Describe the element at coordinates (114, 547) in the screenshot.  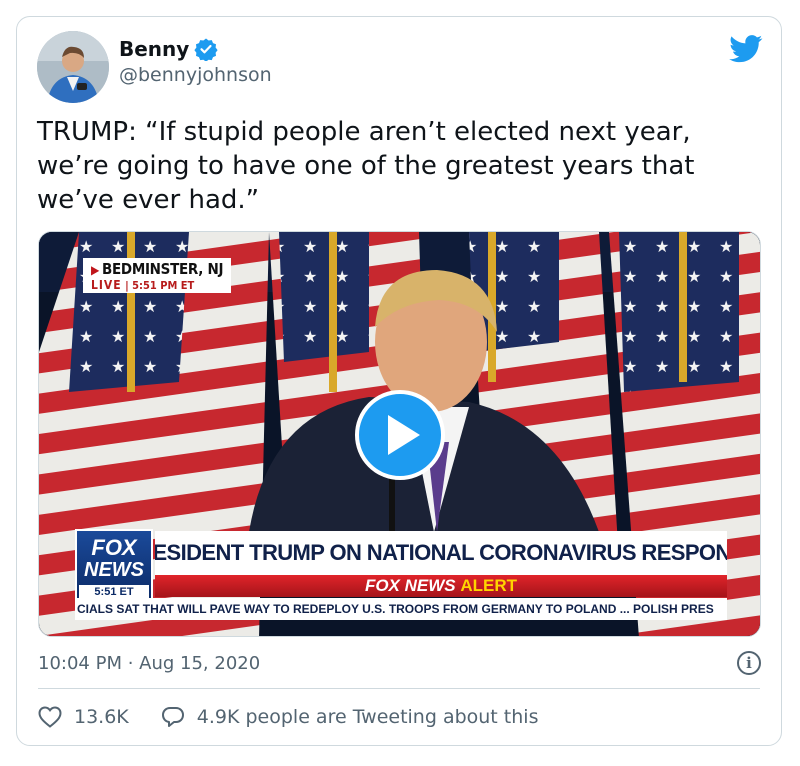
I see `network-line1: FOX` at that location.